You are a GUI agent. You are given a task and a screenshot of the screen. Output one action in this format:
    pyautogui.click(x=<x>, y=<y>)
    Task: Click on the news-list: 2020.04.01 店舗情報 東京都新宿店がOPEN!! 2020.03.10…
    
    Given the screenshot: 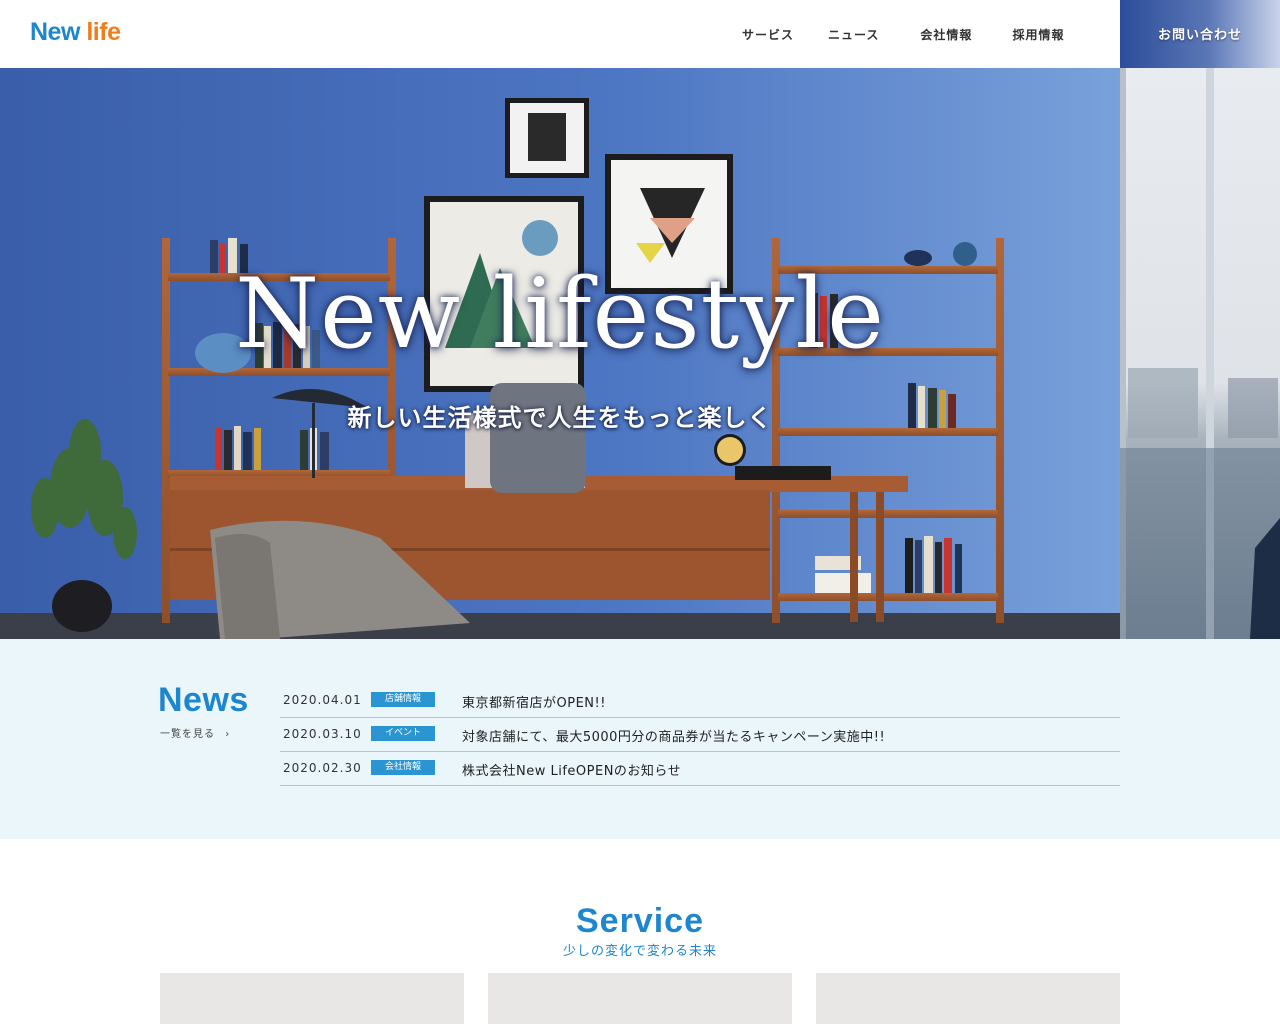 What is the action you would take?
    pyautogui.click(x=700, y=735)
    